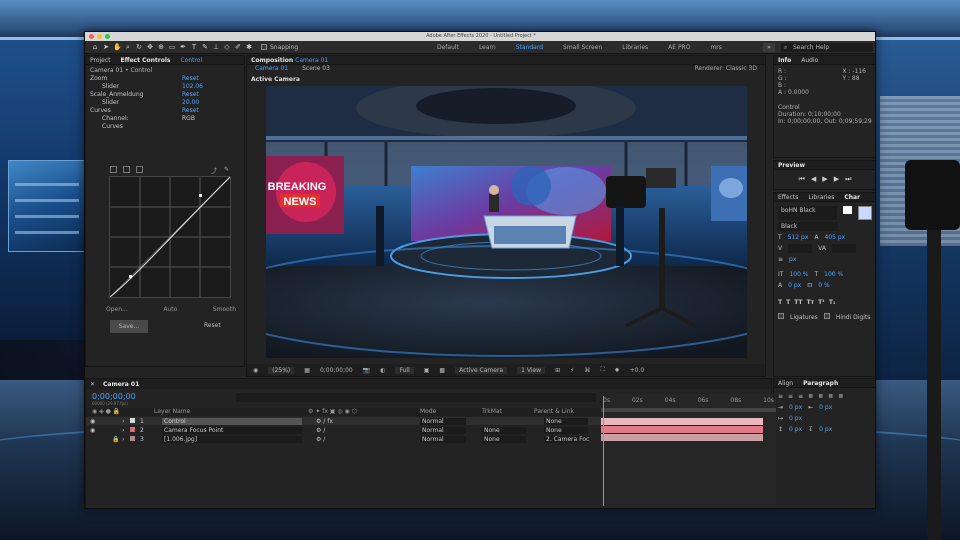 This screenshot has height=540, width=960. What do you see at coordinates (635, 47) in the screenshot?
I see `workspace-libraries: Libraries` at bounding box center [635, 47].